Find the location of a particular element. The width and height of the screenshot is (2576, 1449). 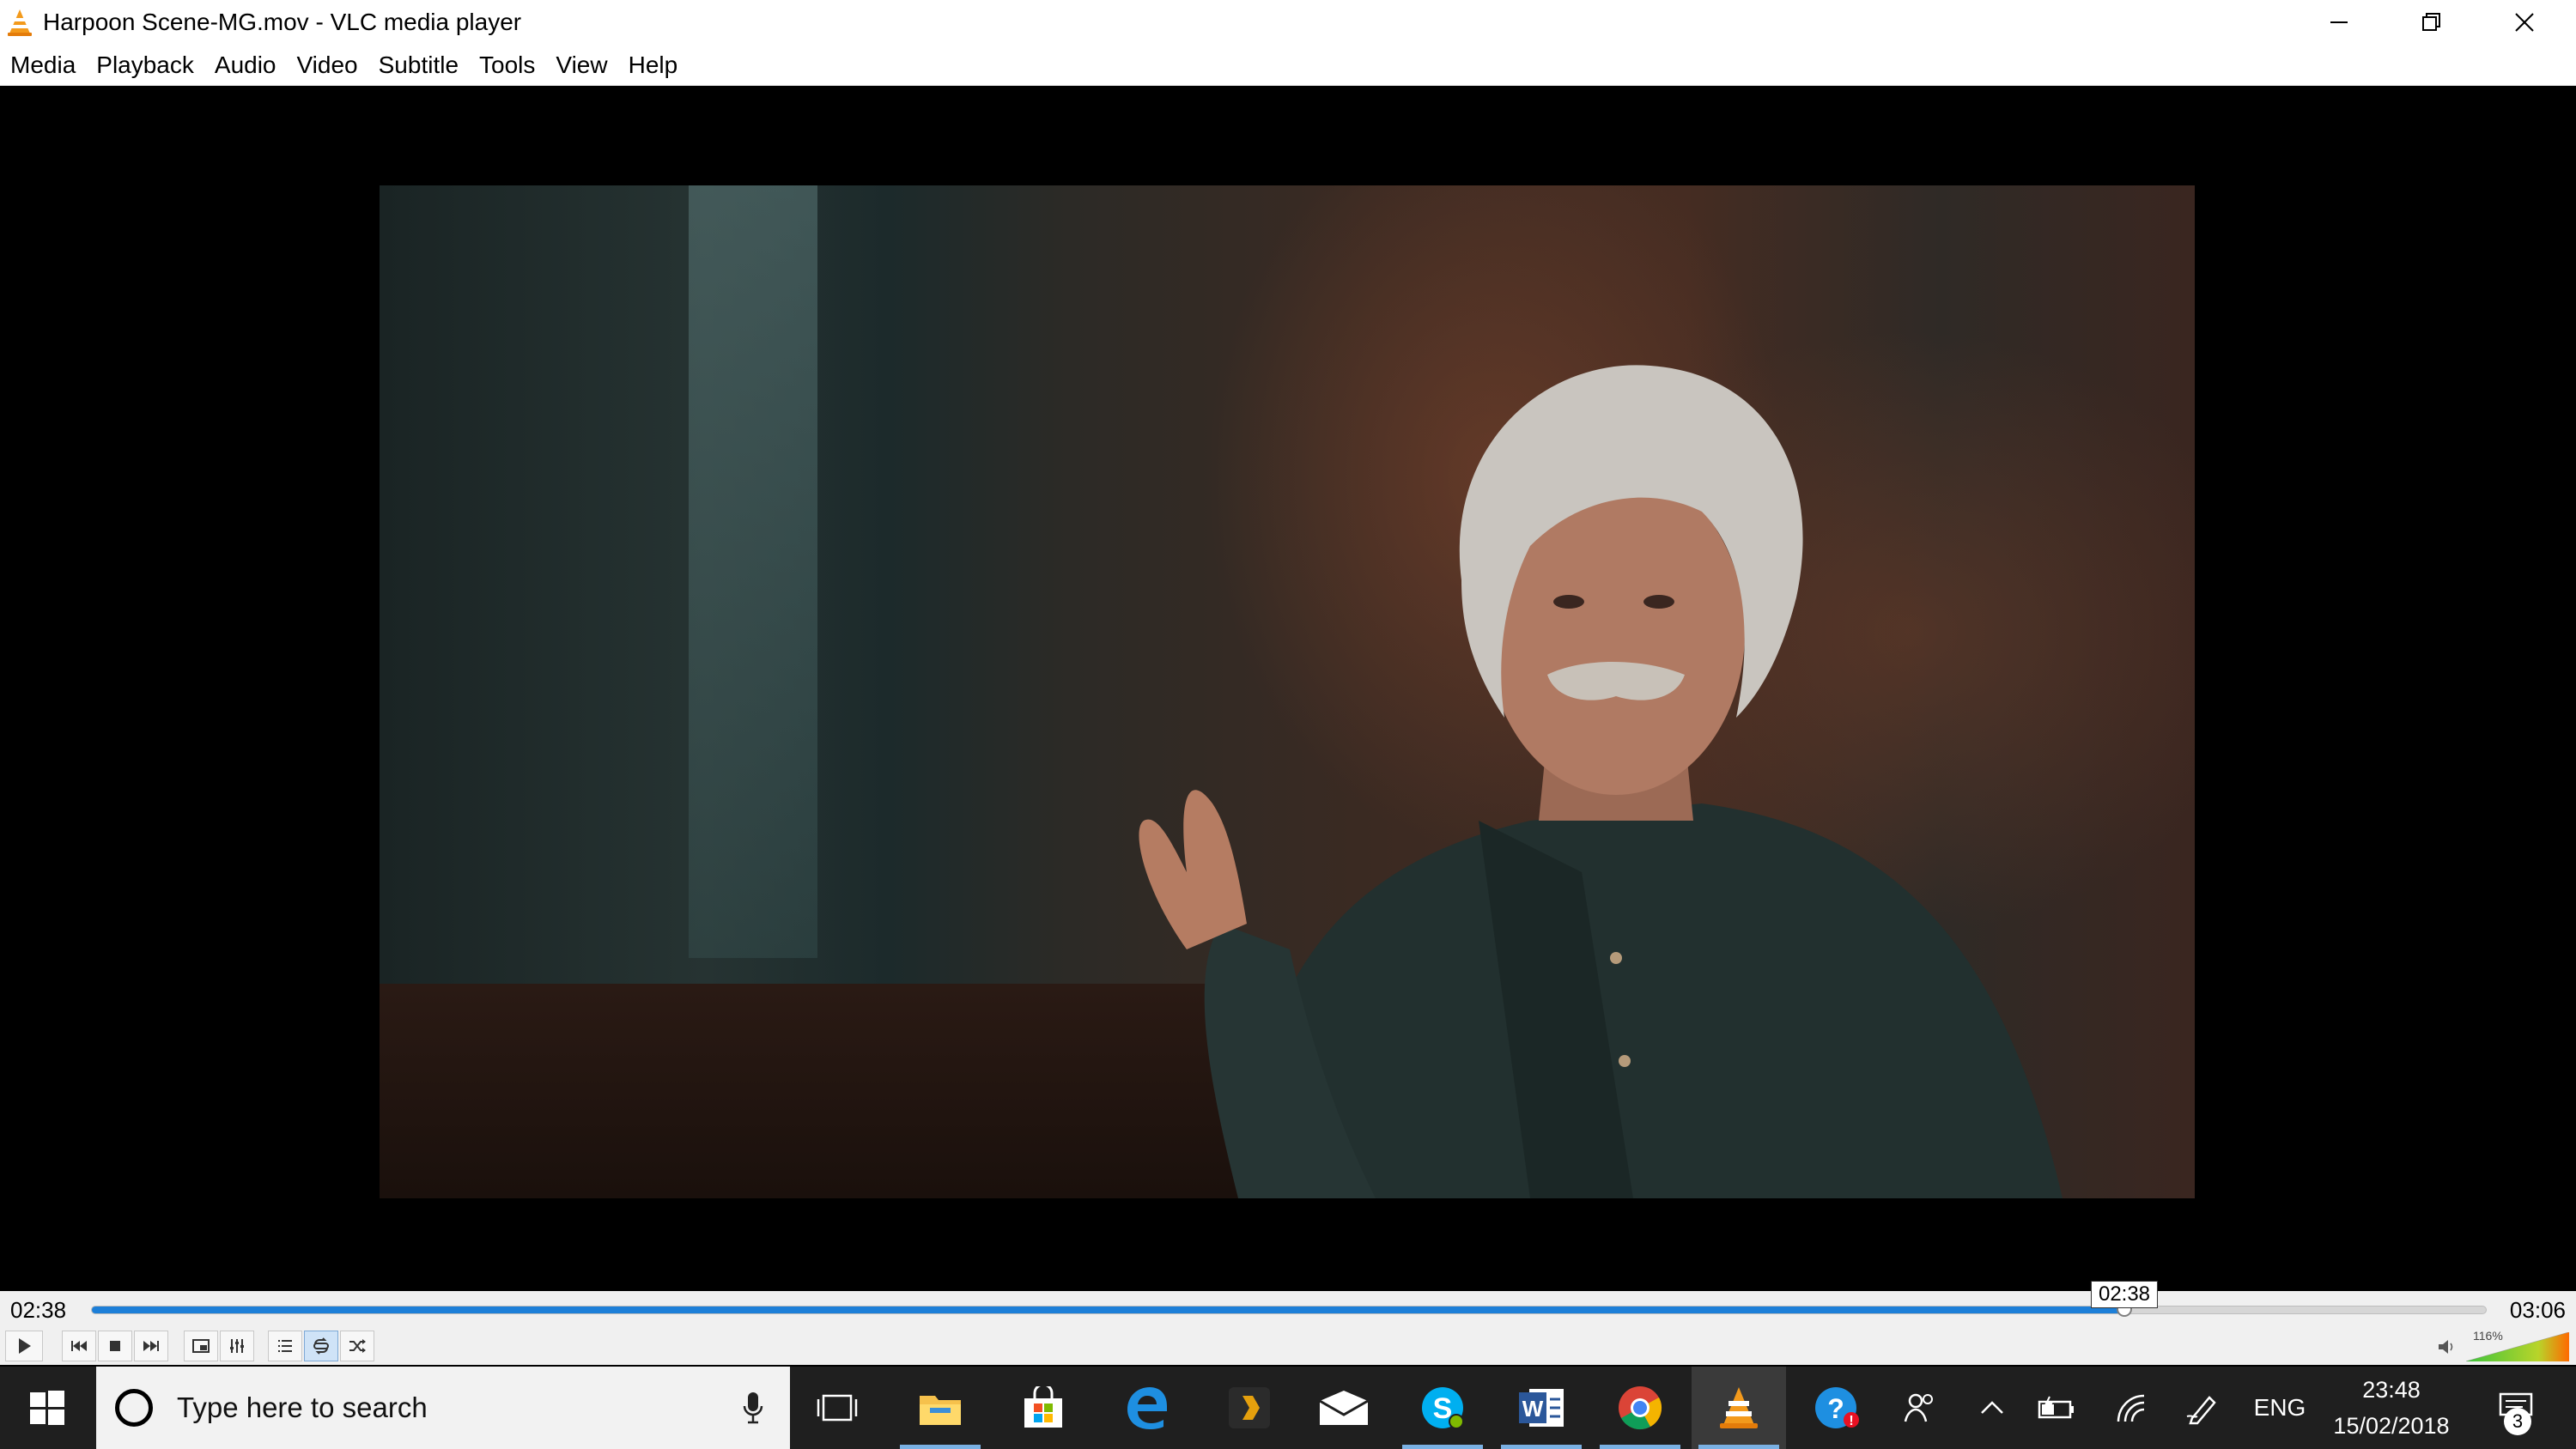

play-icon is located at coordinates (25, 1346).